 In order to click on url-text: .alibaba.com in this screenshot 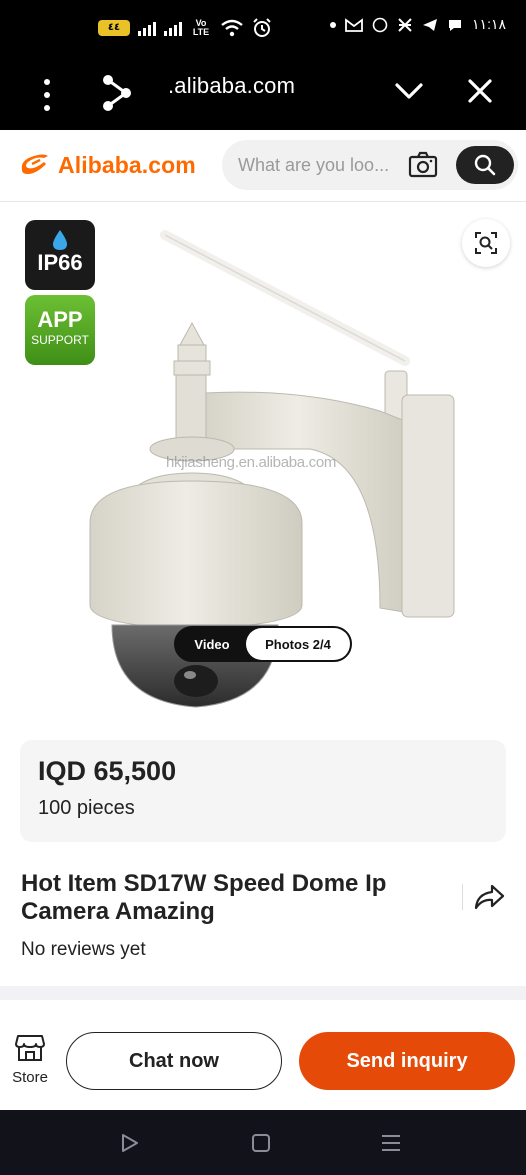, I will do `click(231, 86)`.